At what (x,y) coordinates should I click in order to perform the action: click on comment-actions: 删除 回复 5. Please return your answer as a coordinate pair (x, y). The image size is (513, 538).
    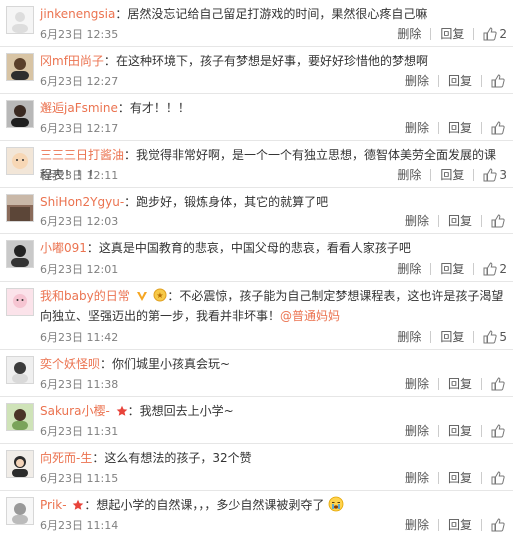
    Looking at the image, I should click on (452, 336).